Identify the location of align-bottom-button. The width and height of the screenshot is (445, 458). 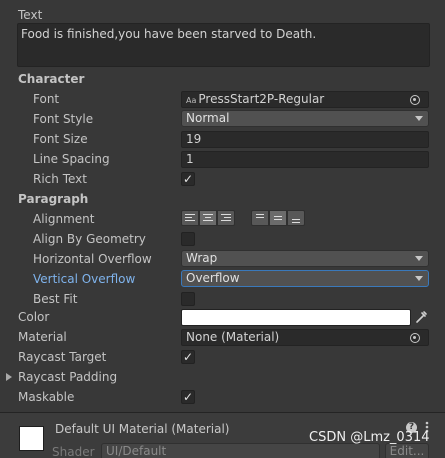
(296, 218).